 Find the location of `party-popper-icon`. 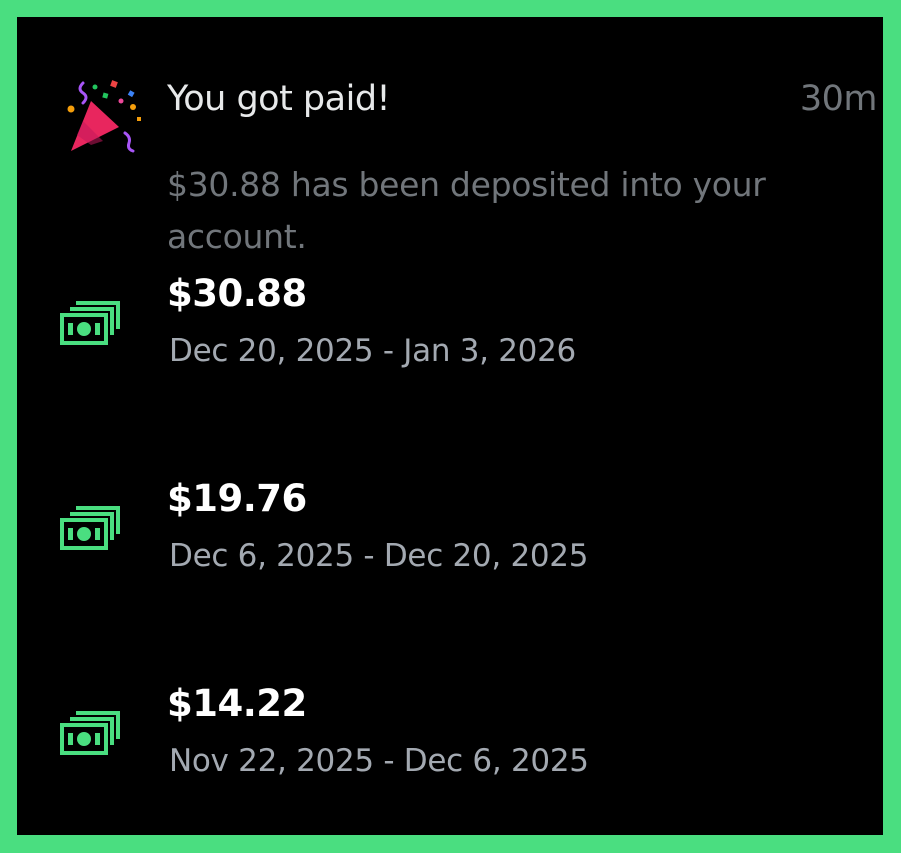

party-popper-icon is located at coordinates (105, 115).